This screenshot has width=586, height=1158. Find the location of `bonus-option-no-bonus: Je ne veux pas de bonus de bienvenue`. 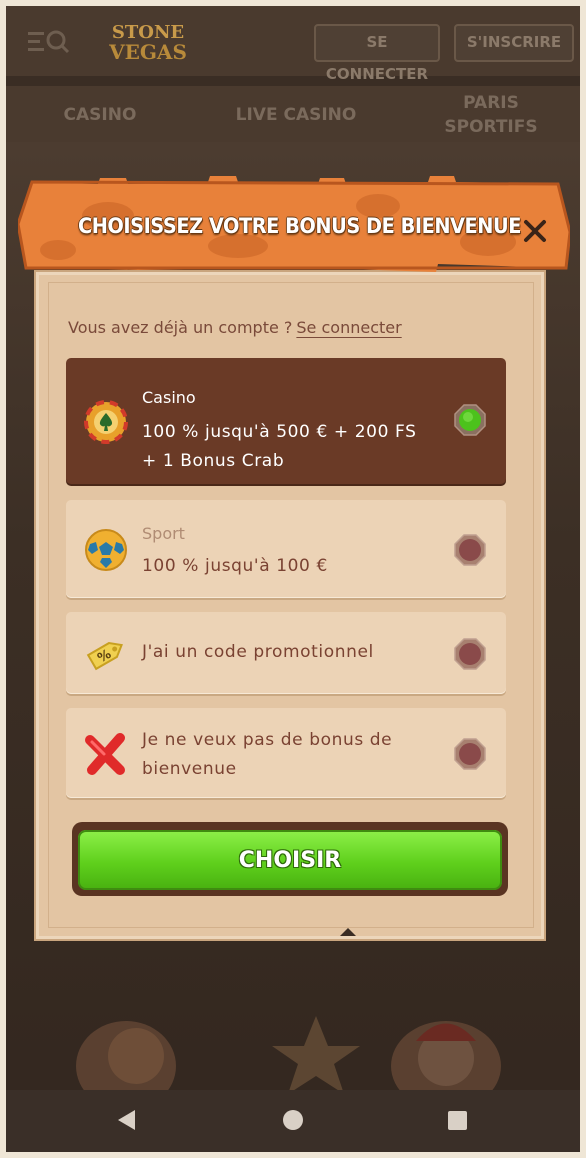

bonus-option-no-bonus: Je ne veux pas de bonus de bienvenue is located at coordinates (286, 753).